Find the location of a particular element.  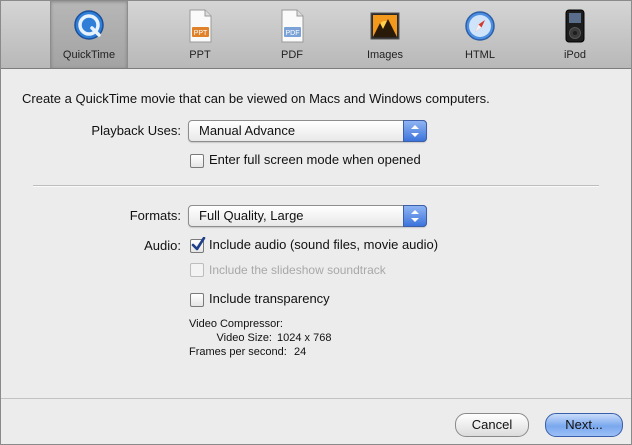

footer-divider is located at coordinates (316, 398).